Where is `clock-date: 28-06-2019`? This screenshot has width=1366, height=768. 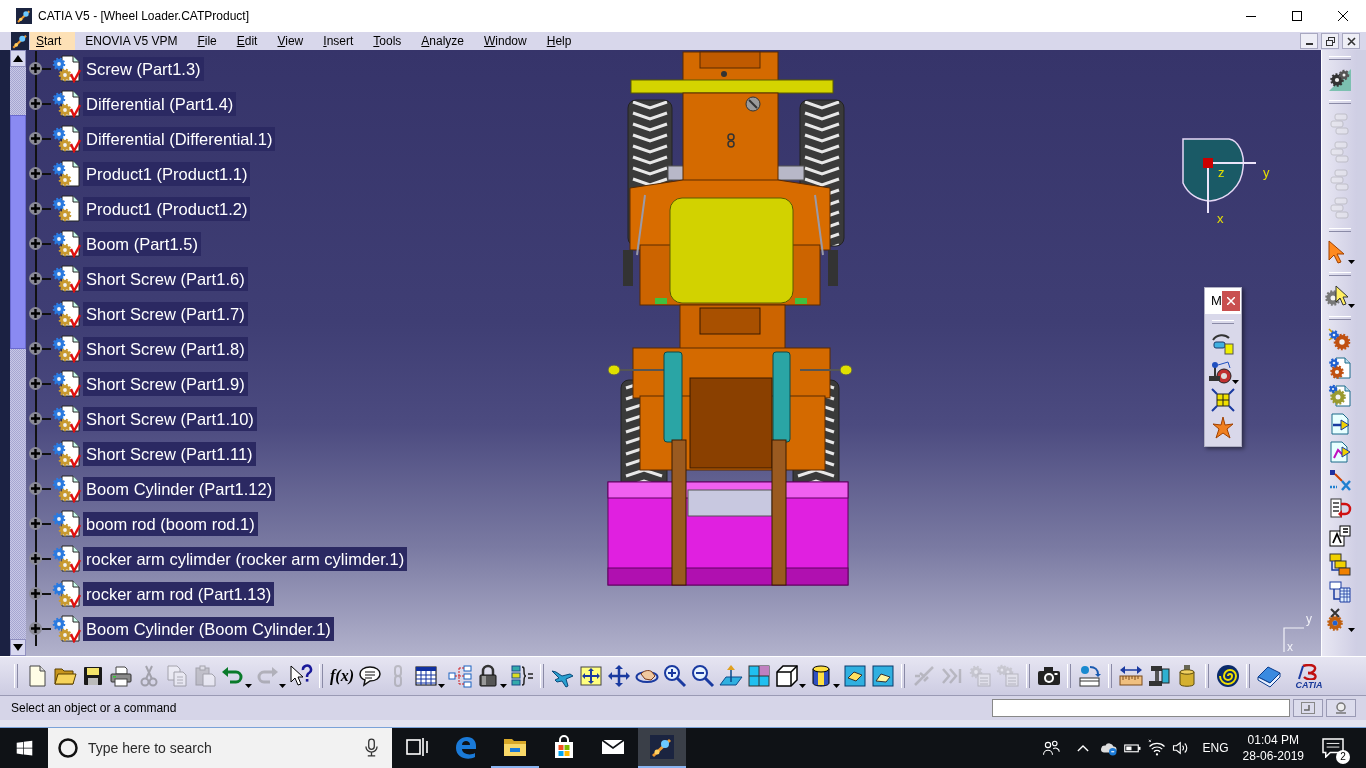 clock-date: 28-06-2019 is located at coordinates (1273, 756).